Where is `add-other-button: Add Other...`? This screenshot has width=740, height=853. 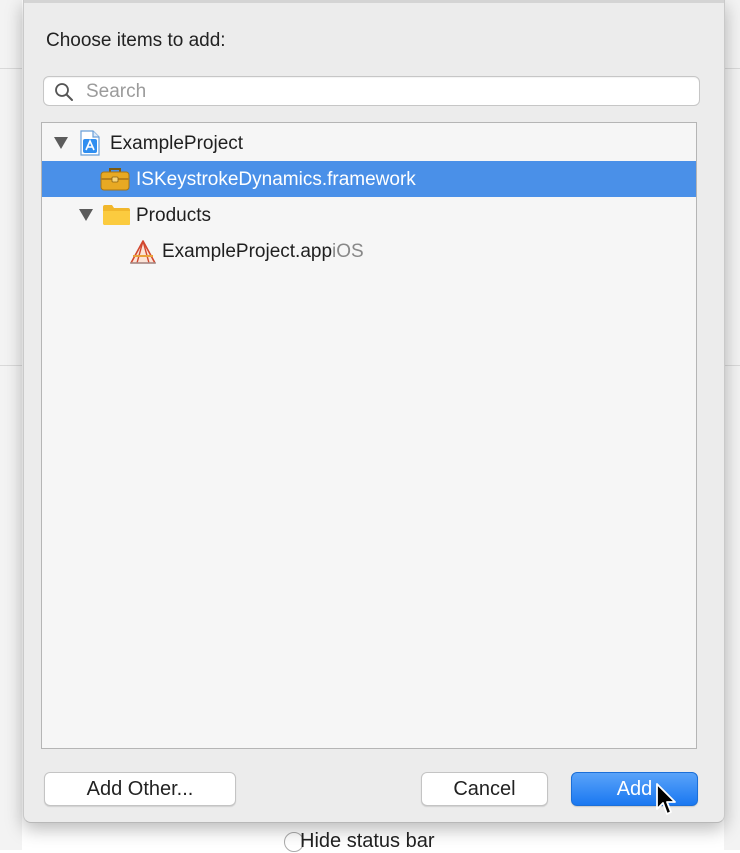 add-other-button: Add Other... is located at coordinates (140, 789).